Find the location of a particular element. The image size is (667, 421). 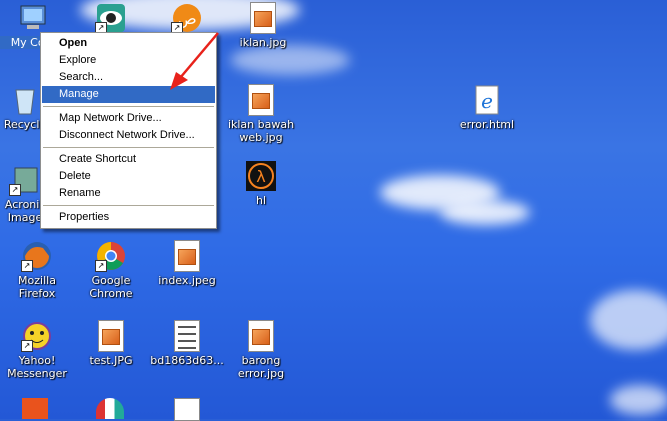

desktop-icon-index-jpeg: index.jpeg is located at coordinates (187, 263).